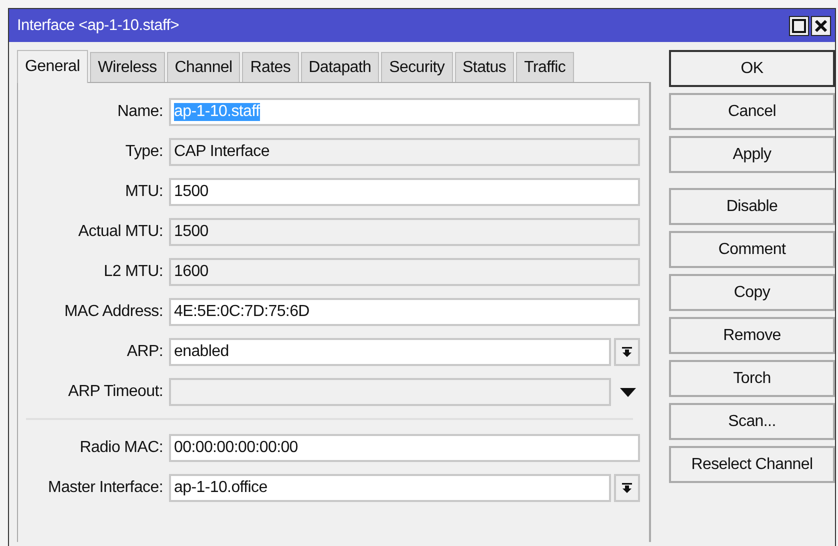 The height and width of the screenshot is (546, 838). What do you see at coordinates (121, 448) in the screenshot?
I see `field-label: Radio MAC:` at bounding box center [121, 448].